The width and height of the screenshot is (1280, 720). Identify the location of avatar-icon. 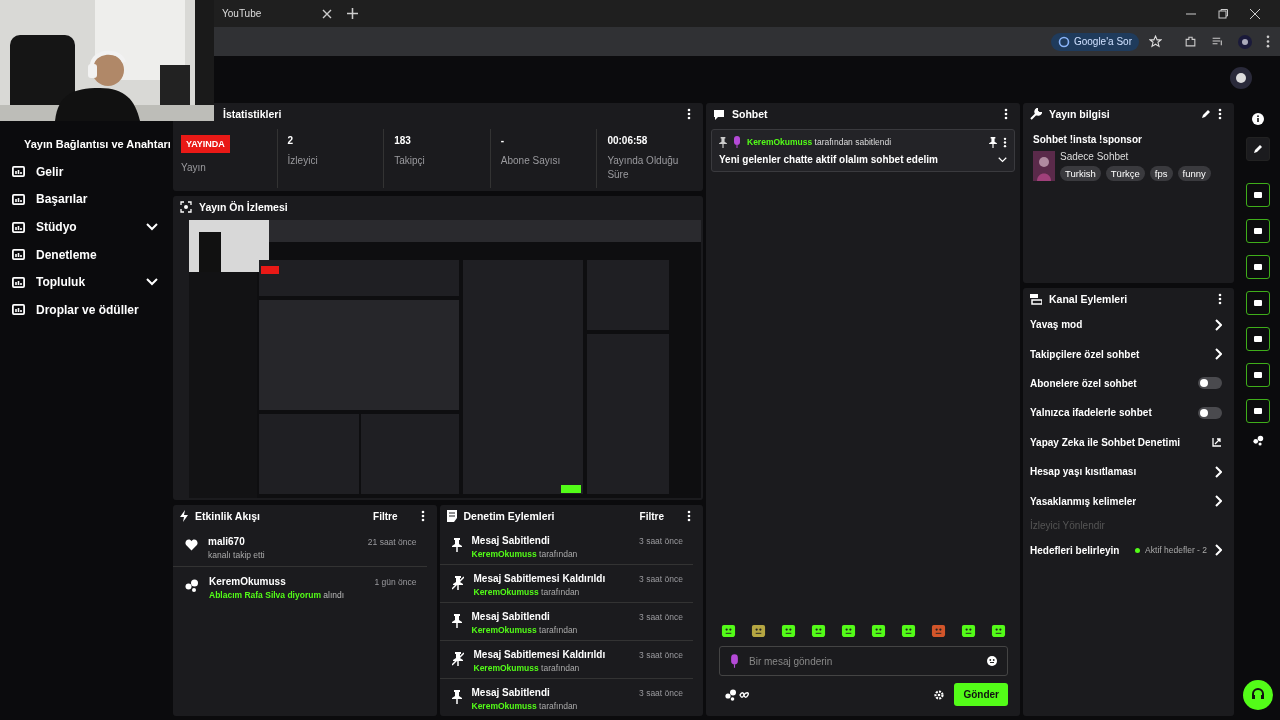
(1241, 78).